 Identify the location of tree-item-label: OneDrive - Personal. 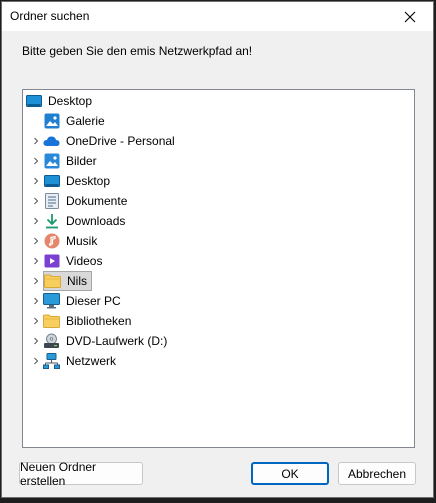
(120, 141).